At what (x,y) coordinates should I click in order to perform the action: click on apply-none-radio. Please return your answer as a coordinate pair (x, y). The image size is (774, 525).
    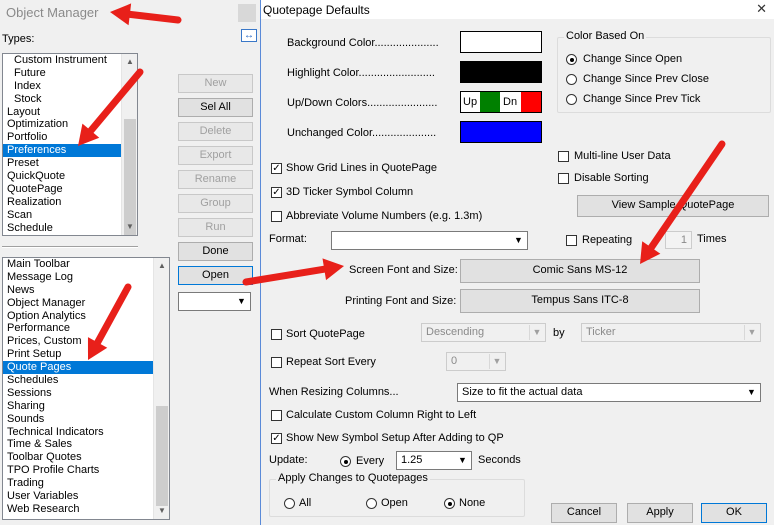
    Looking at the image, I should click on (449, 503).